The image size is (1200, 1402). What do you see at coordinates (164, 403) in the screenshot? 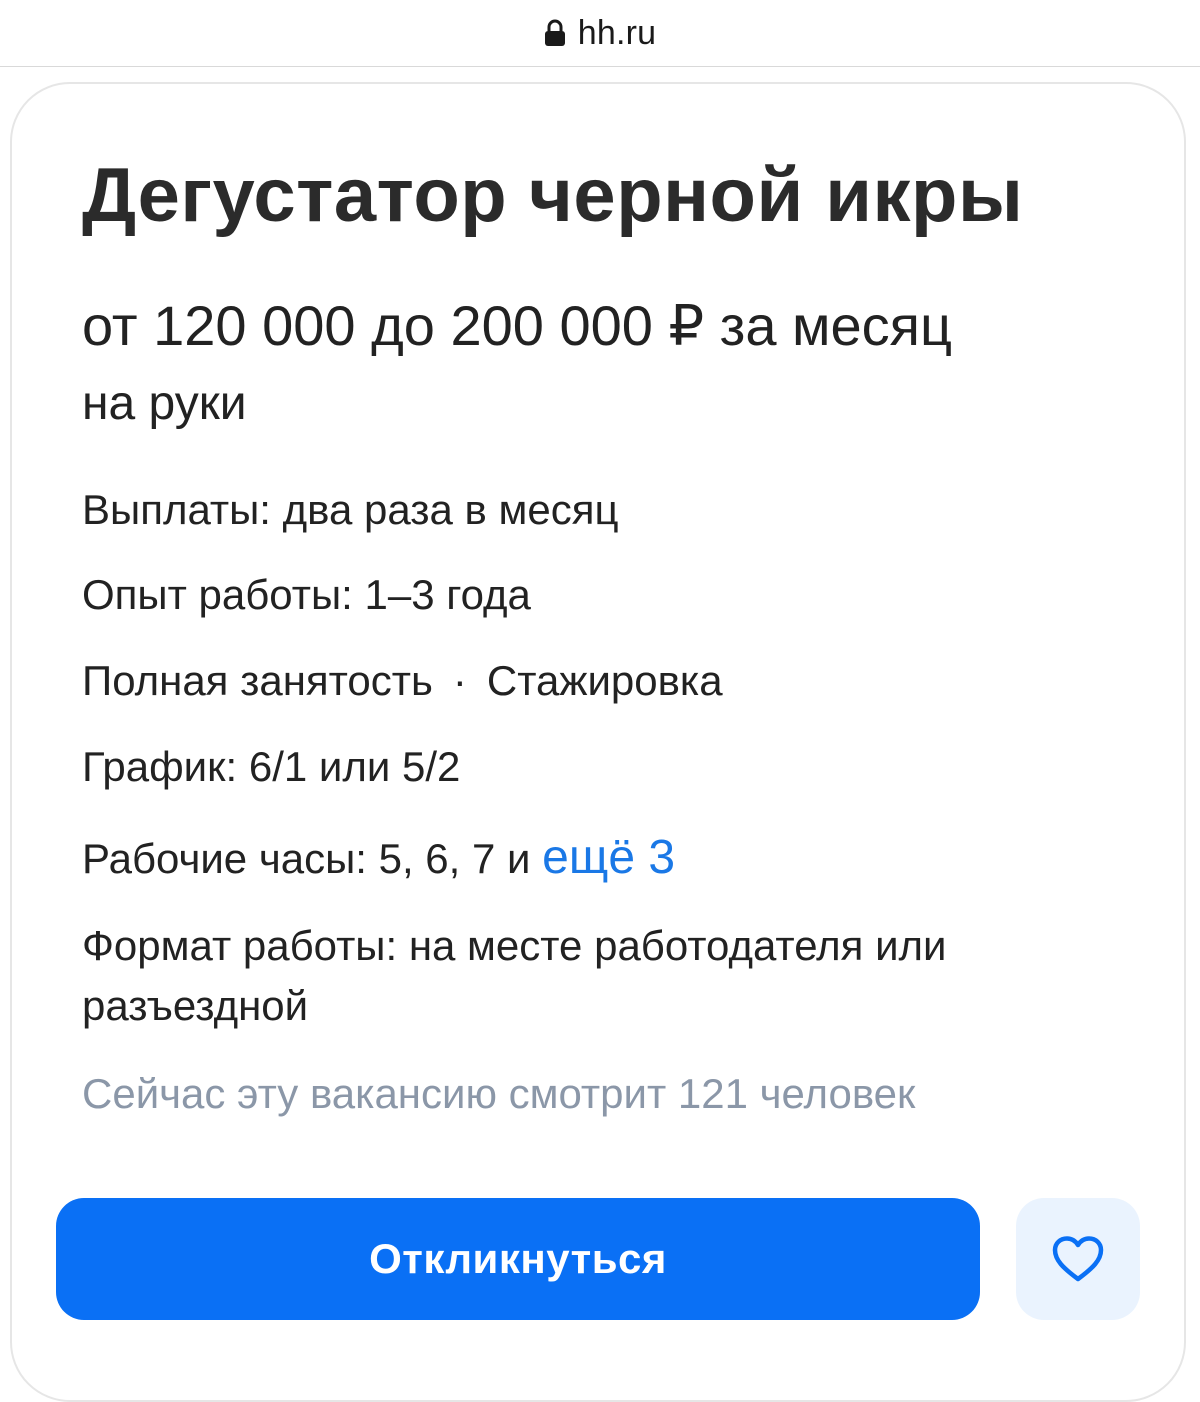
I see `salary-note: на руки` at bounding box center [164, 403].